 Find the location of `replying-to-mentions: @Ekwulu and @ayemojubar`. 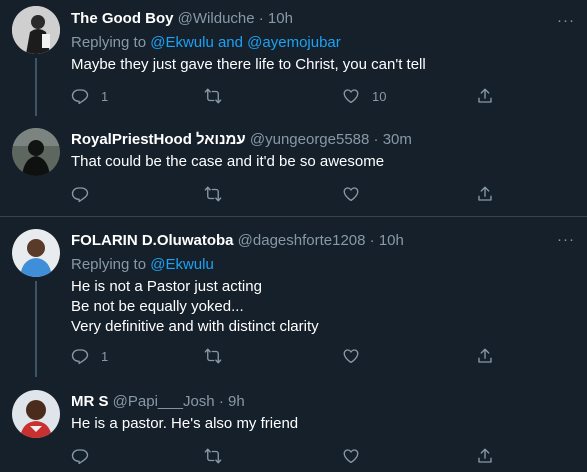

replying-to-mentions: @Ekwulu and @ayemojubar is located at coordinates (245, 42).